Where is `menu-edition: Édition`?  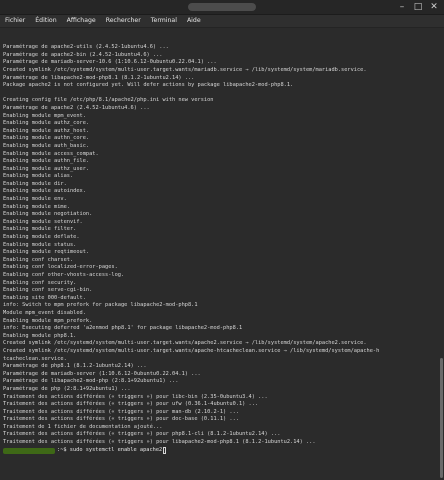 menu-edition: Édition is located at coordinates (45, 21).